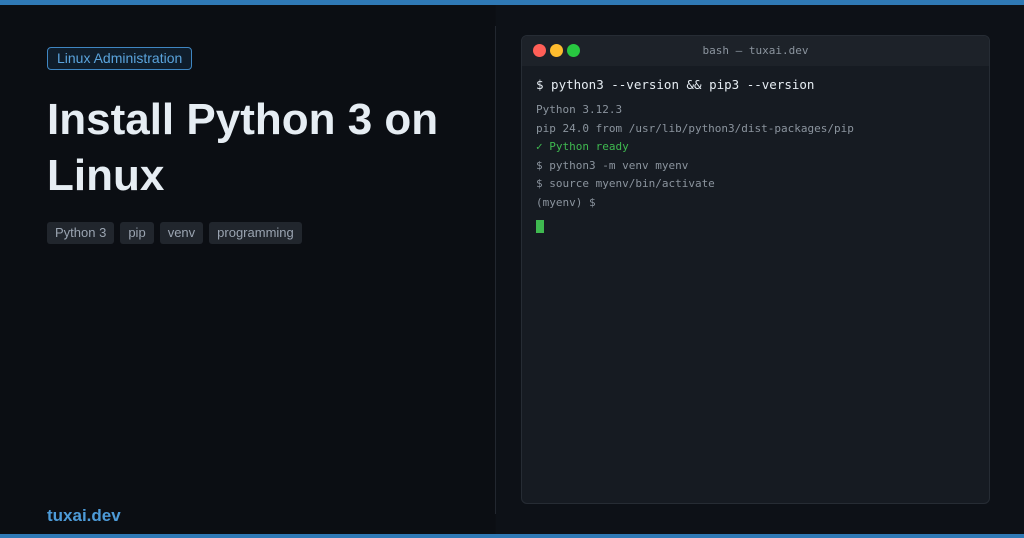 This screenshot has height=538, width=1024. Describe the element at coordinates (243, 147) in the screenshot. I see `page-title: Install Python 3 on Linux` at that location.